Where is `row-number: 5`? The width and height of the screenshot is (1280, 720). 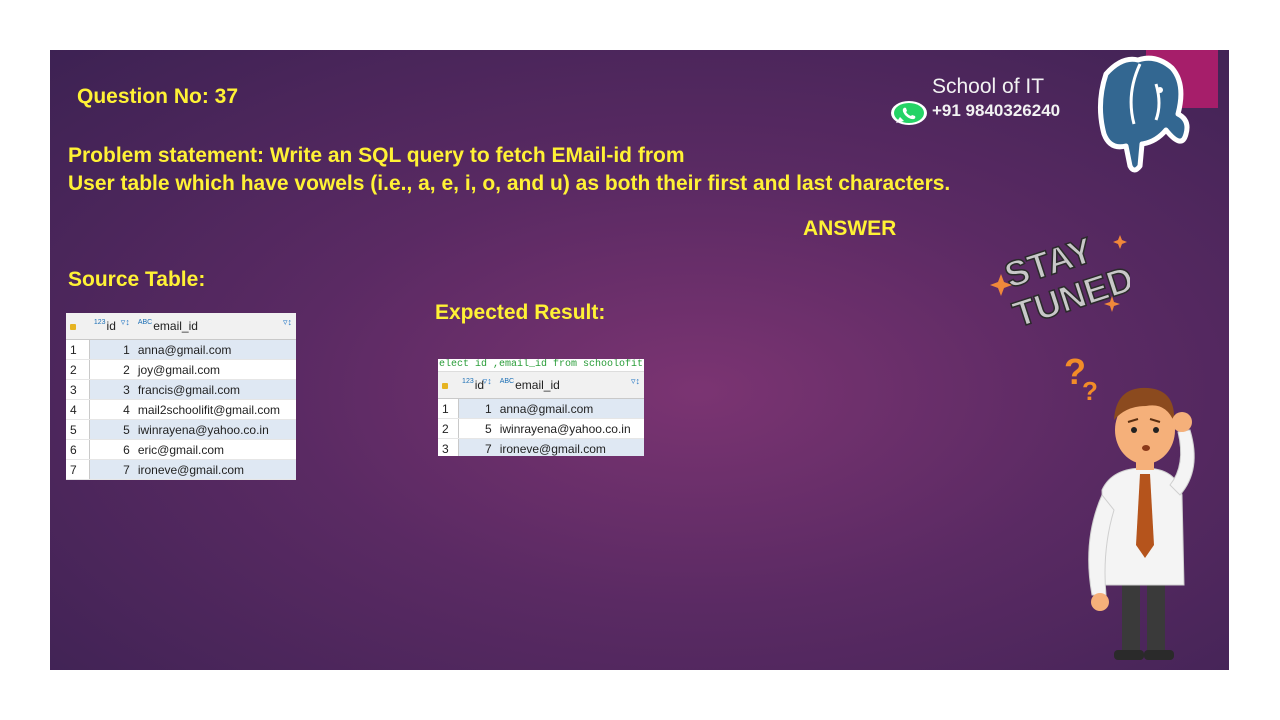
row-number: 5 is located at coordinates (78, 429).